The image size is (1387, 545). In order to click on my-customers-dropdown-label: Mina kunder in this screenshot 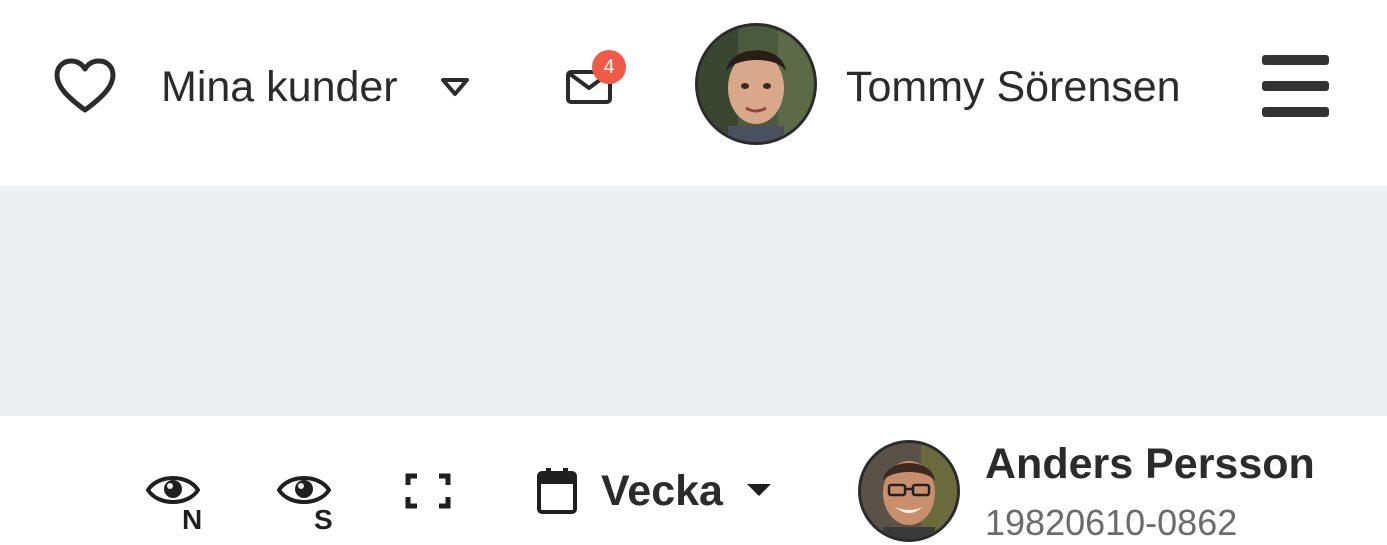, I will do `click(279, 87)`.